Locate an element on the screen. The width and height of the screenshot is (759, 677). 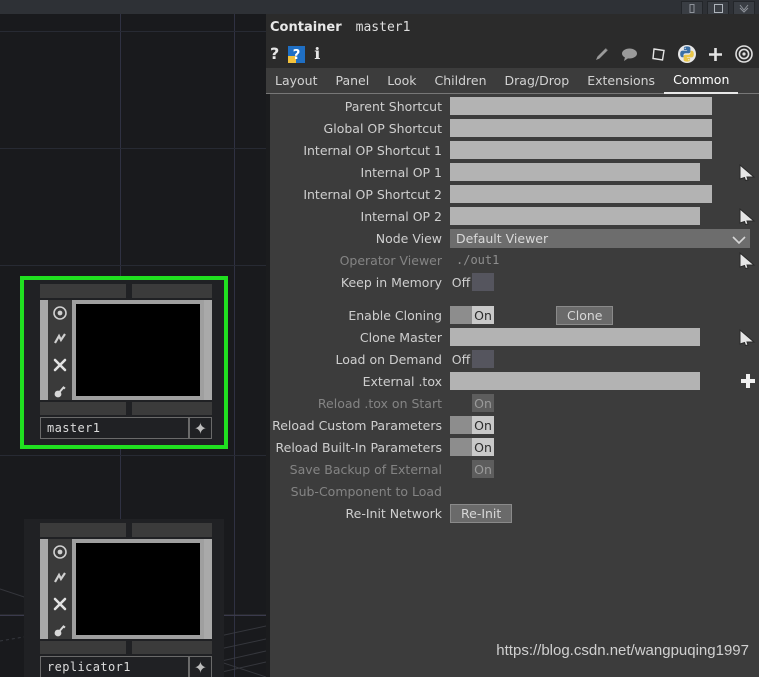
toggle-reload-builtin-parameters: On is located at coordinates (472, 447).